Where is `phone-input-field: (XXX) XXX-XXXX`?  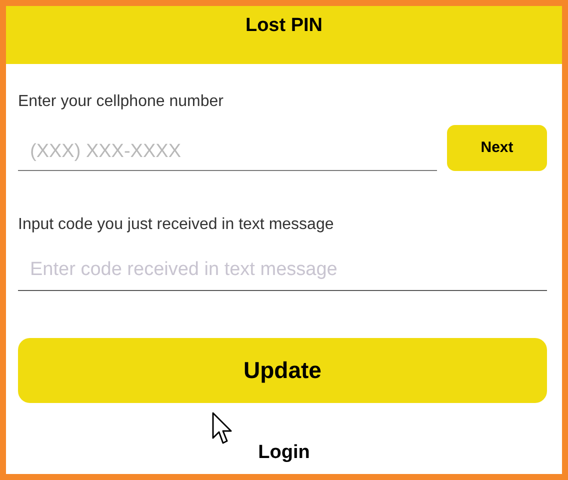
phone-input-field: (XXX) XXX-XXXX is located at coordinates (227, 152).